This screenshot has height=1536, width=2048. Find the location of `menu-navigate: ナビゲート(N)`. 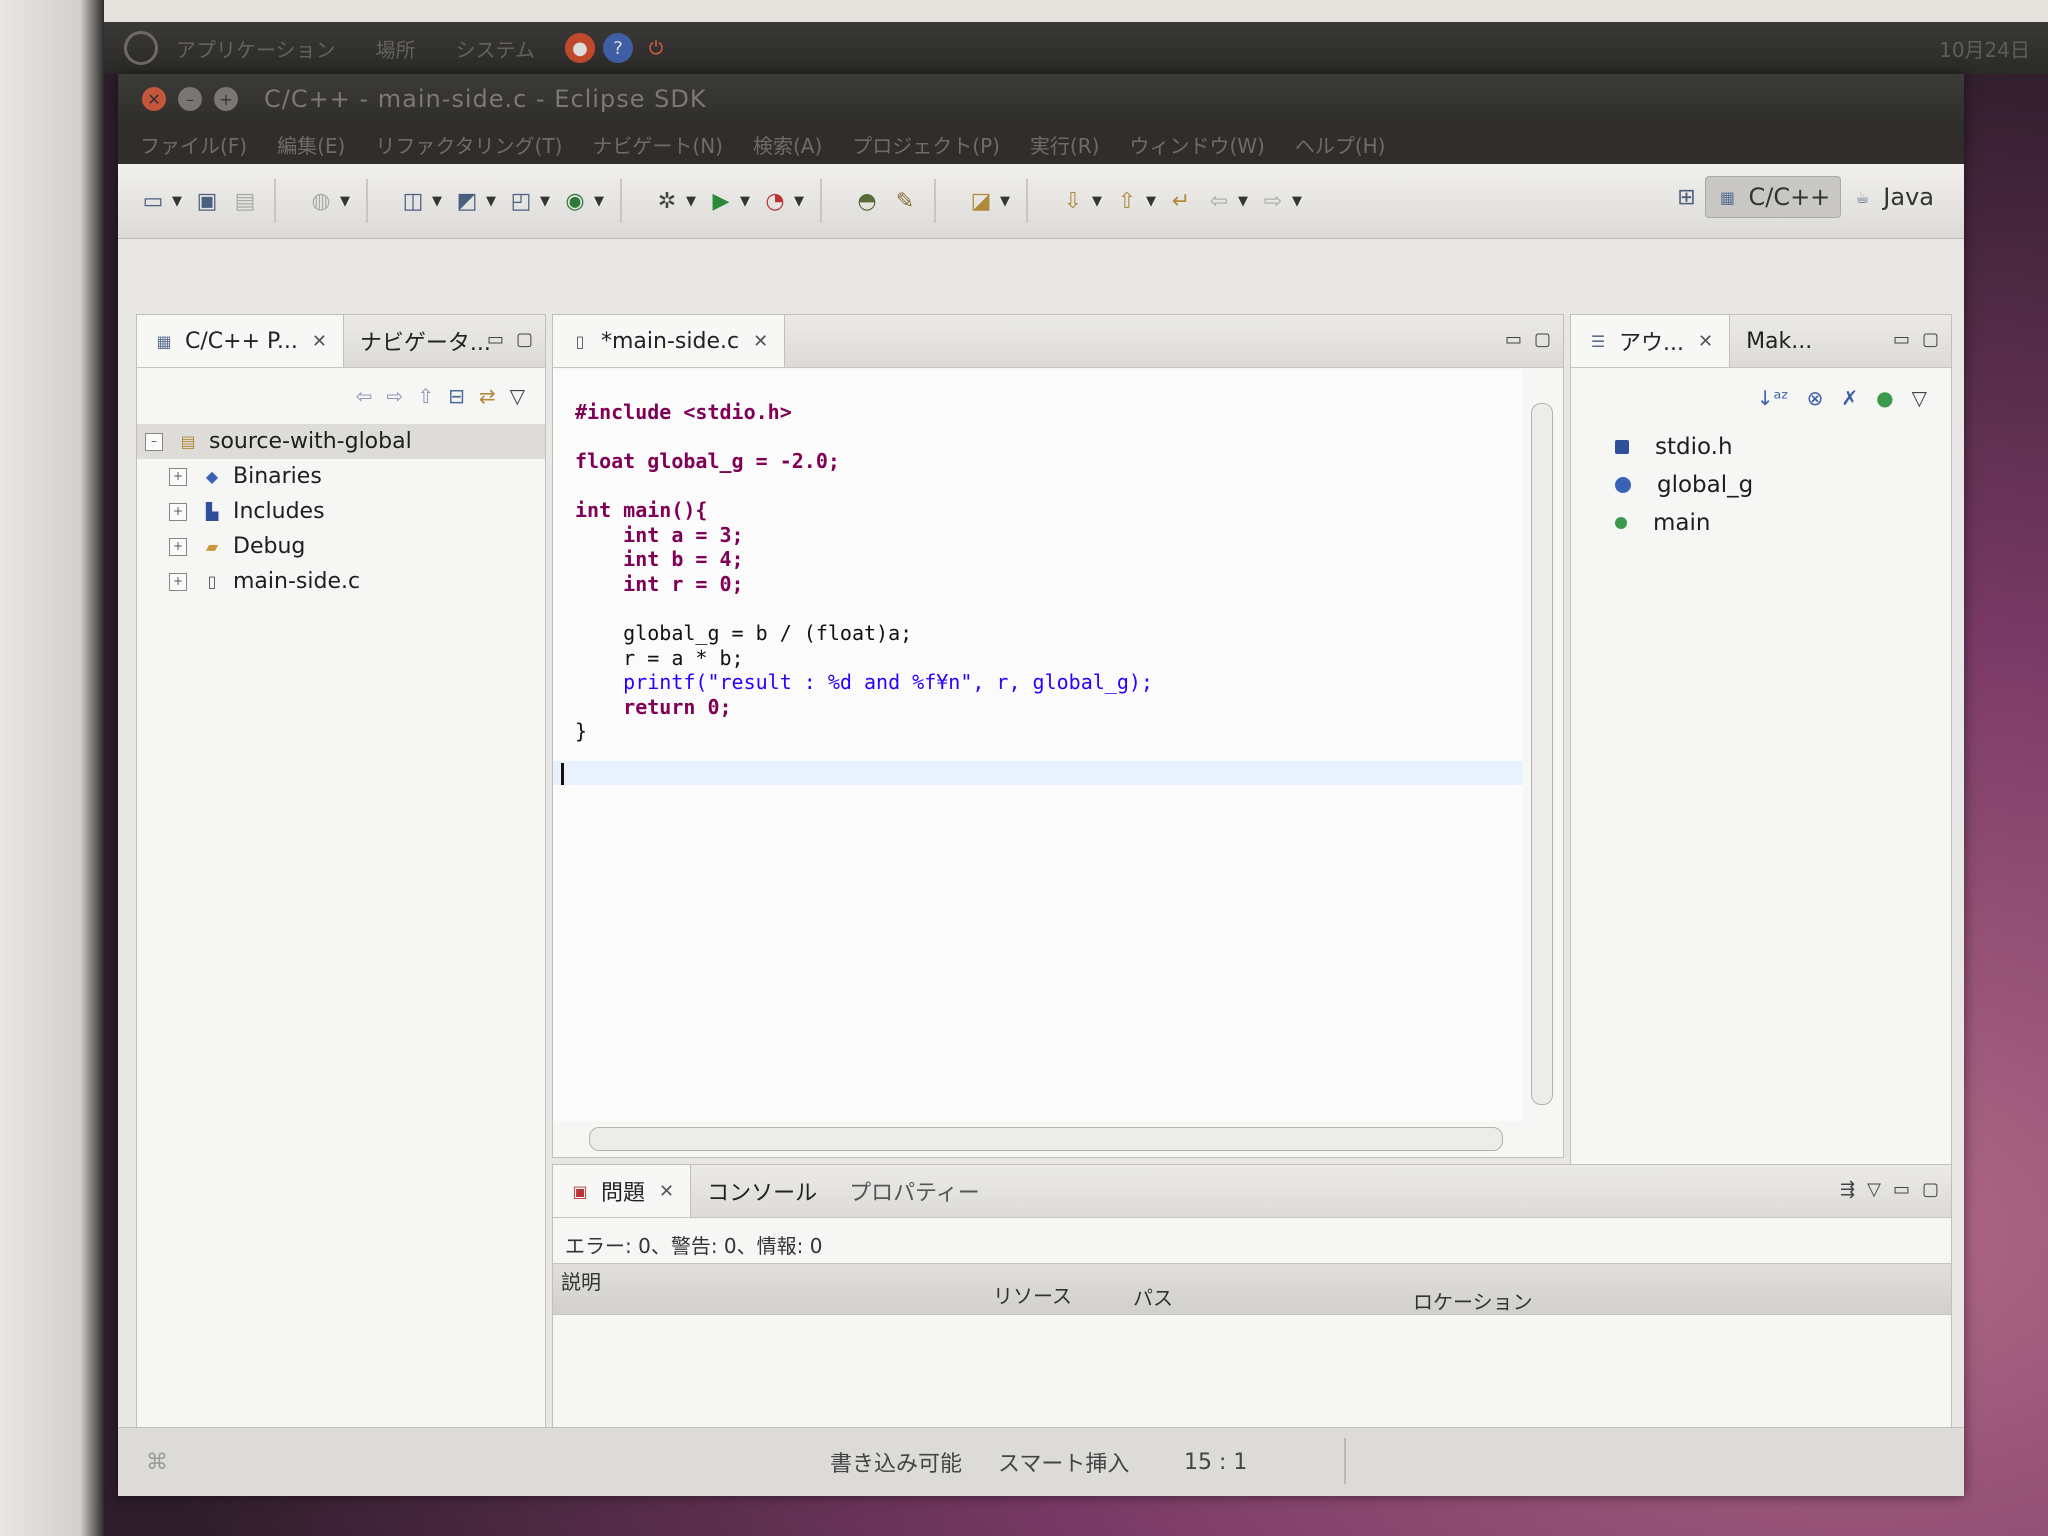

menu-navigate: ナビゲート(N) is located at coordinates (657, 144).